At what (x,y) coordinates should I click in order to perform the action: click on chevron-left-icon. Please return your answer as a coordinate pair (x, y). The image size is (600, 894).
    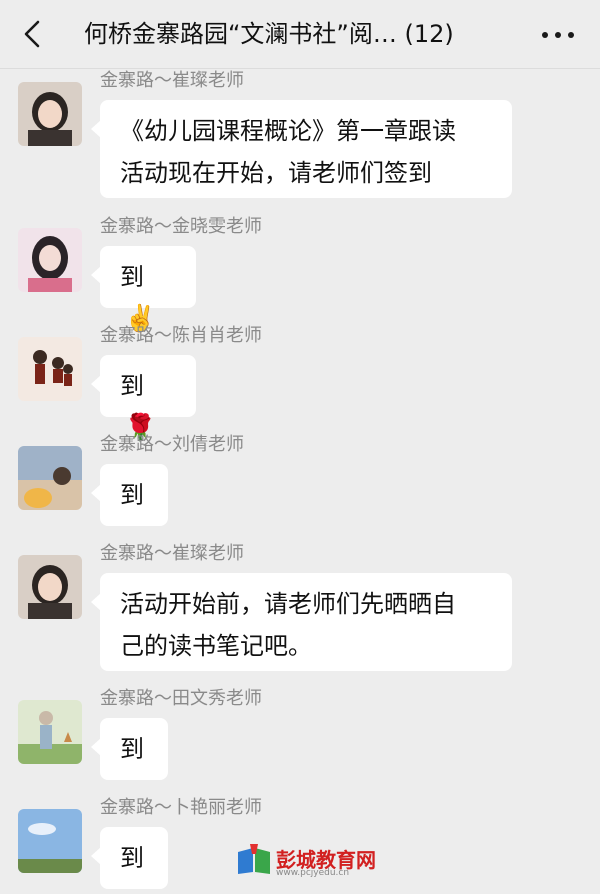
    Looking at the image, I should click on (32, 34).